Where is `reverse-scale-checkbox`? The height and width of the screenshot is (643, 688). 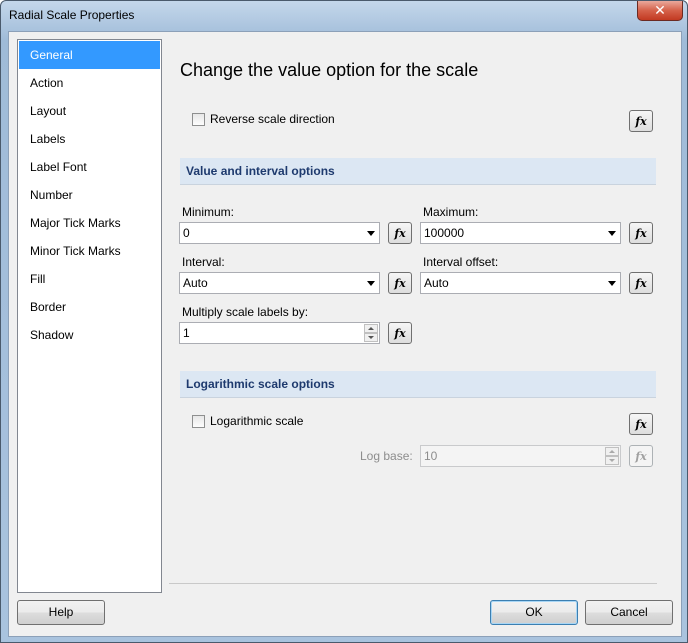
reverse-scale-checkbox is located at coordinates (198, 119).